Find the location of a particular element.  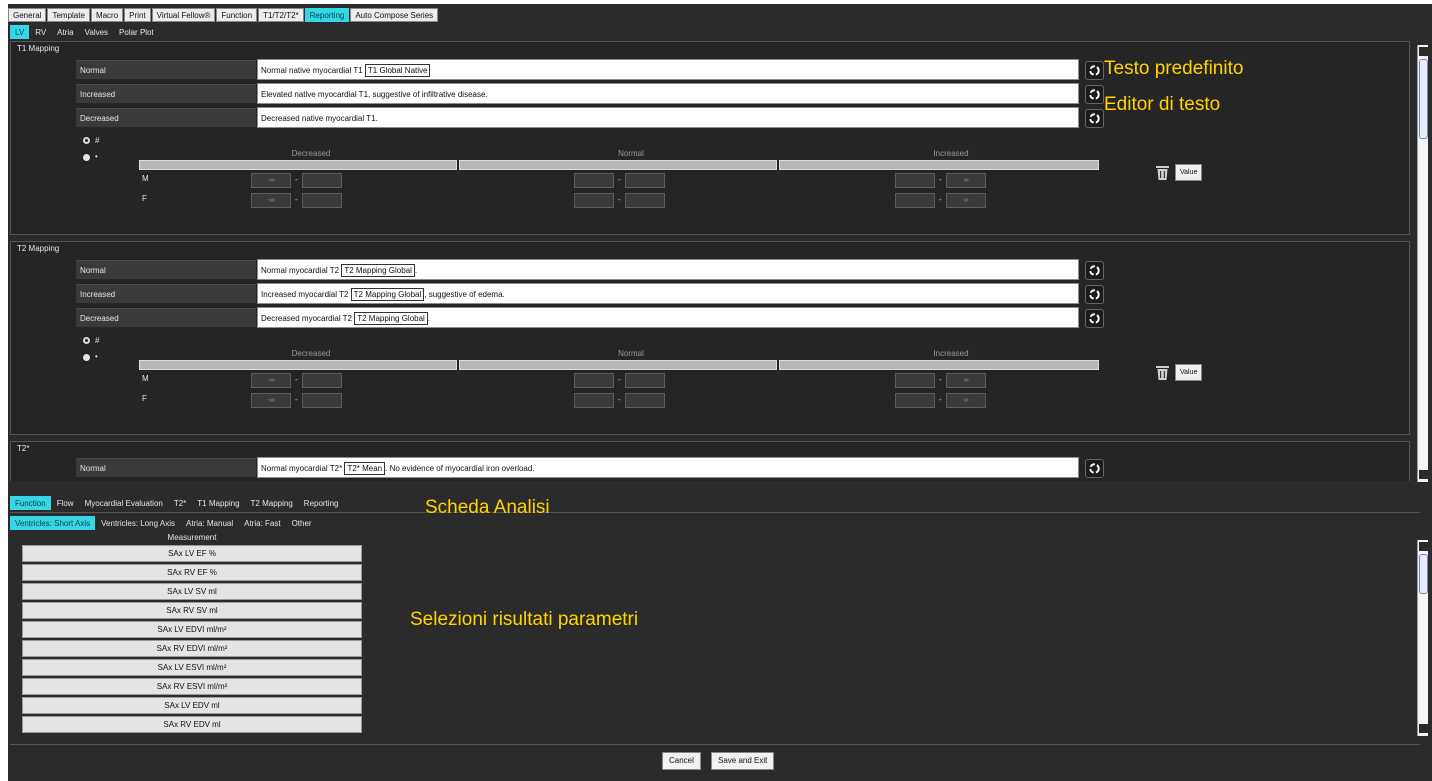

measurement-item: SAx RV ESVI ml/m² is located at coordinates (192, 686).